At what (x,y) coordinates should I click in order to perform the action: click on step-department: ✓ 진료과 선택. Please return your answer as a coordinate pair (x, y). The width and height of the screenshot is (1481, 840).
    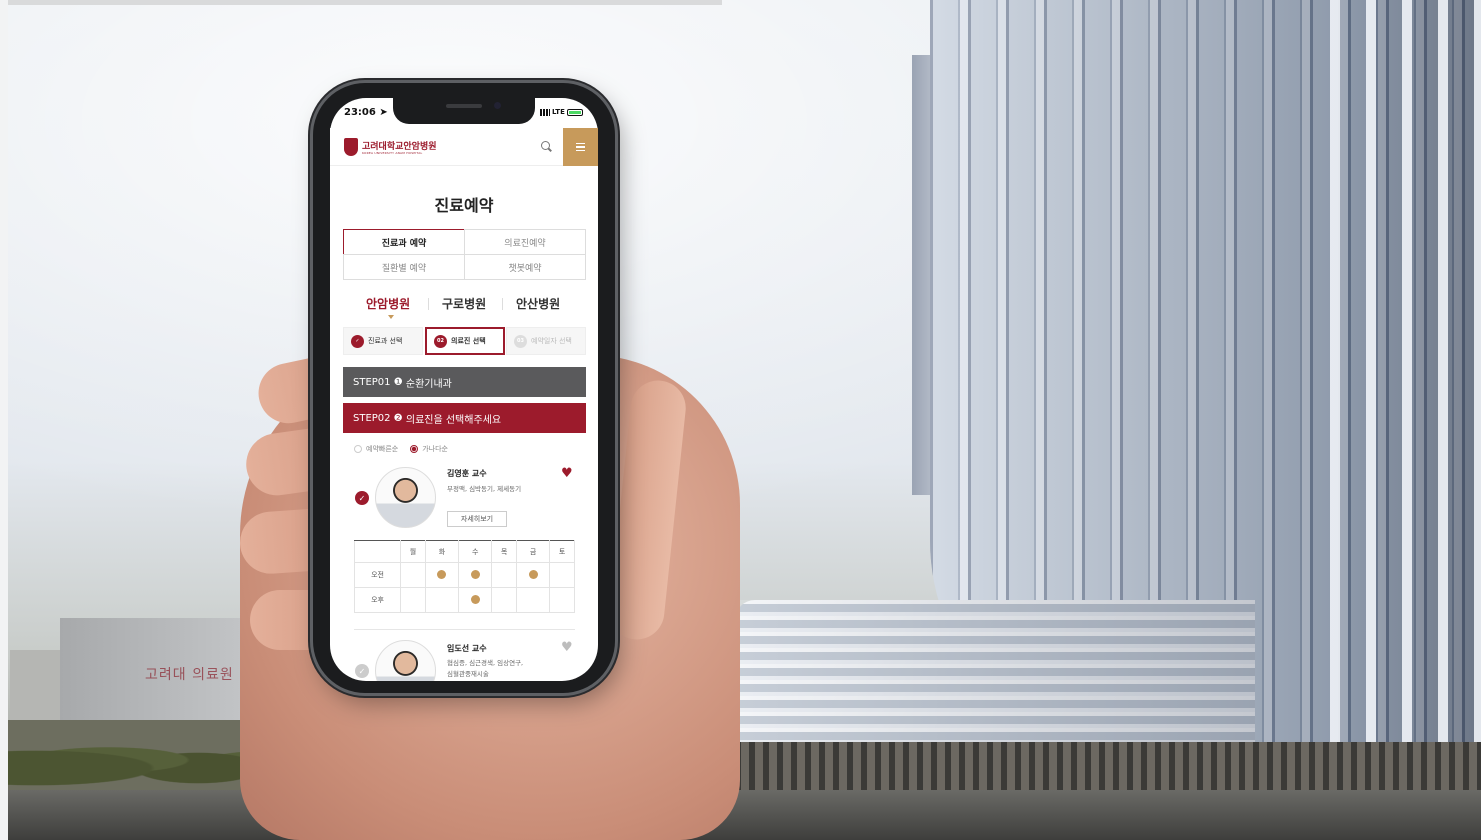
    Looking at the image, I should click on (383, 341).